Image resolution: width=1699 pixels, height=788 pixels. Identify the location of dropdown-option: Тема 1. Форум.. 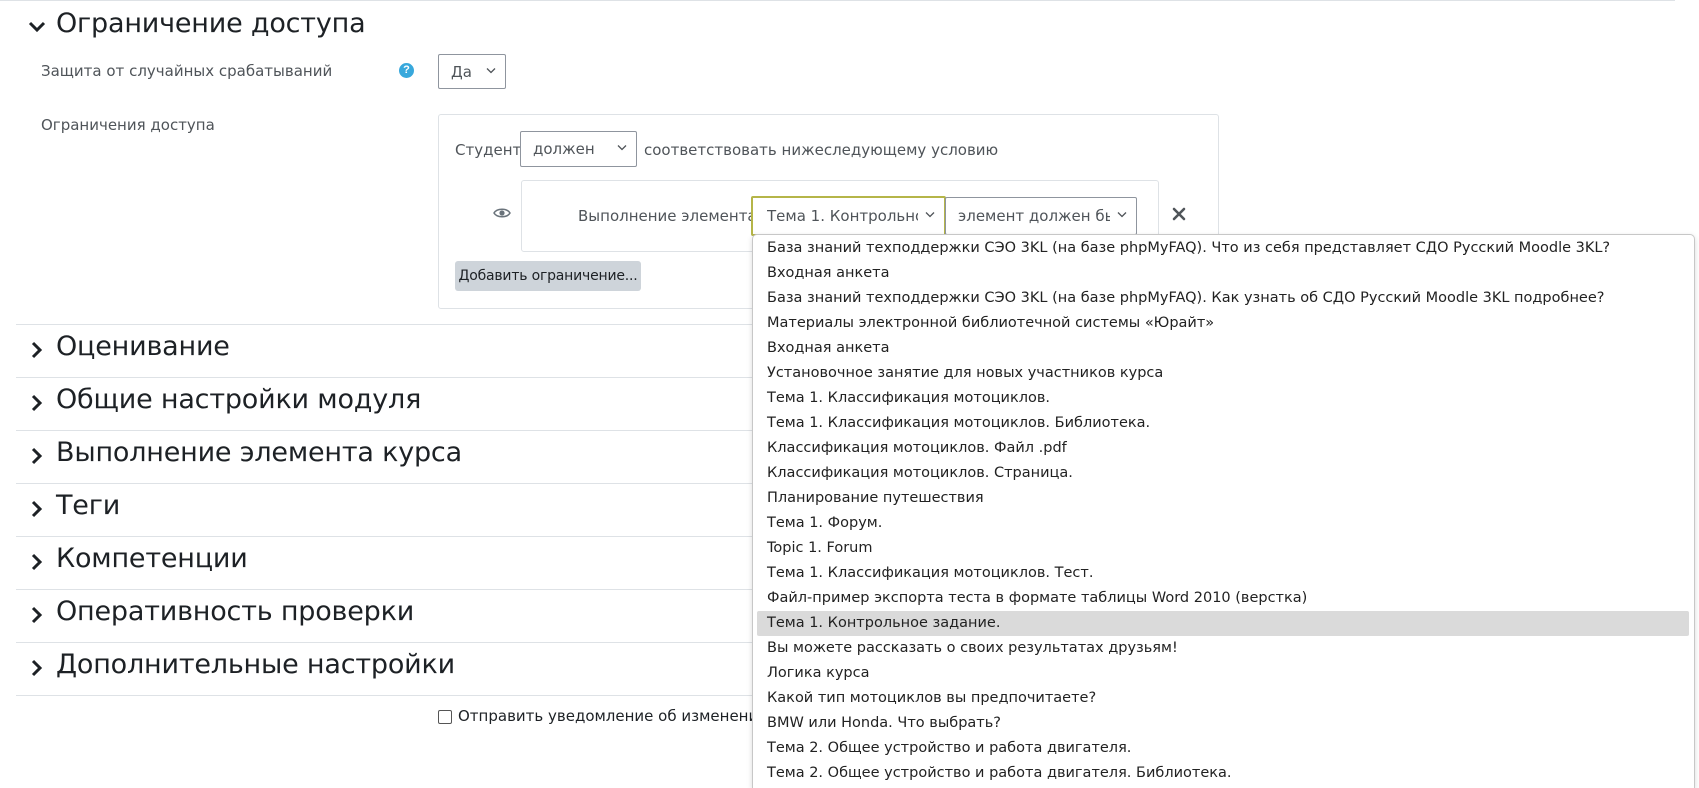
(1223, 523).